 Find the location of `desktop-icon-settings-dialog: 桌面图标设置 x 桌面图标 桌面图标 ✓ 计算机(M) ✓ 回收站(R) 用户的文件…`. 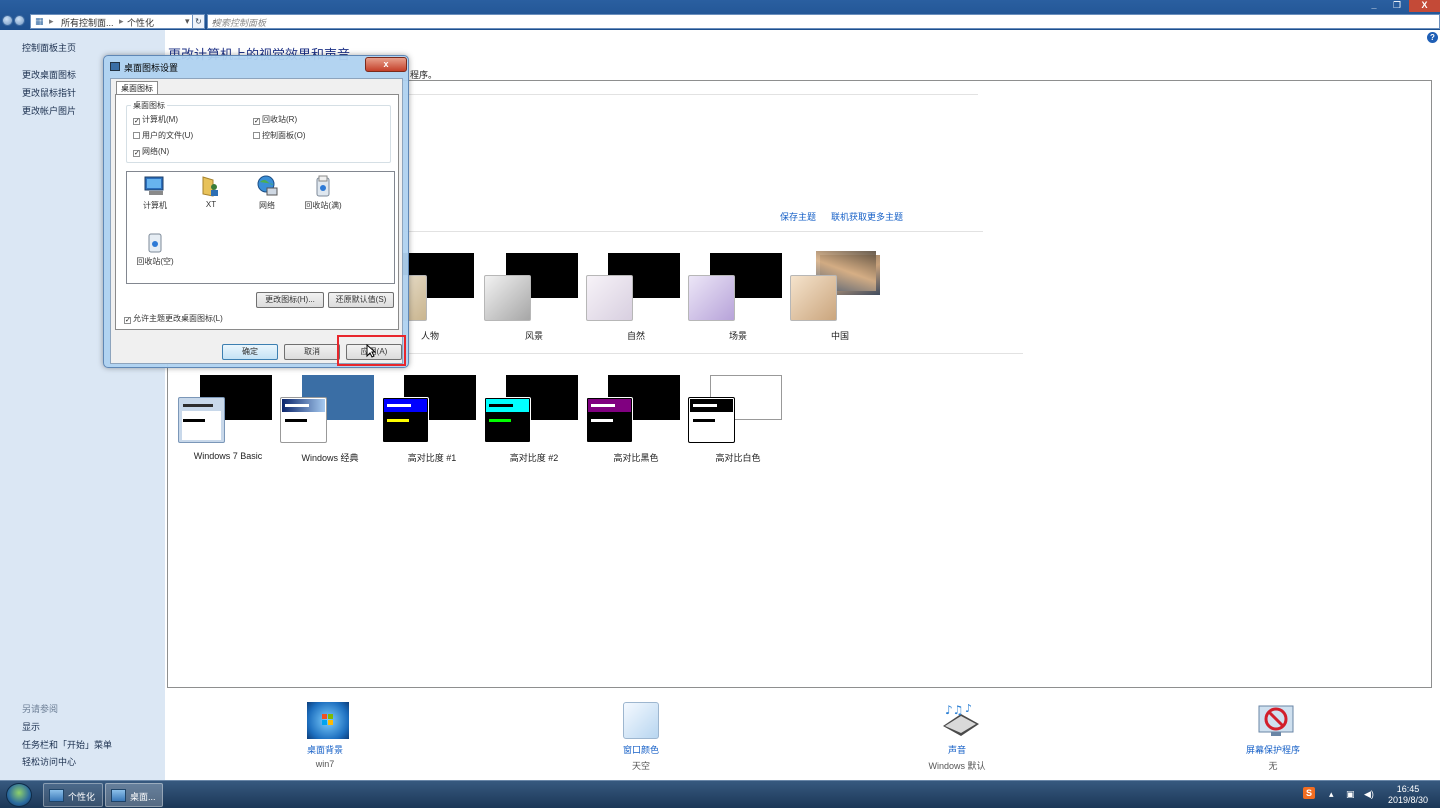

desktop-icon-settings-dialog: 桌面图标设置 x 桌面图标 桌面图标 ✓ 计算机(M) ✓ 回收站(R) 用户的文件… is located at coordinates (256, 211).